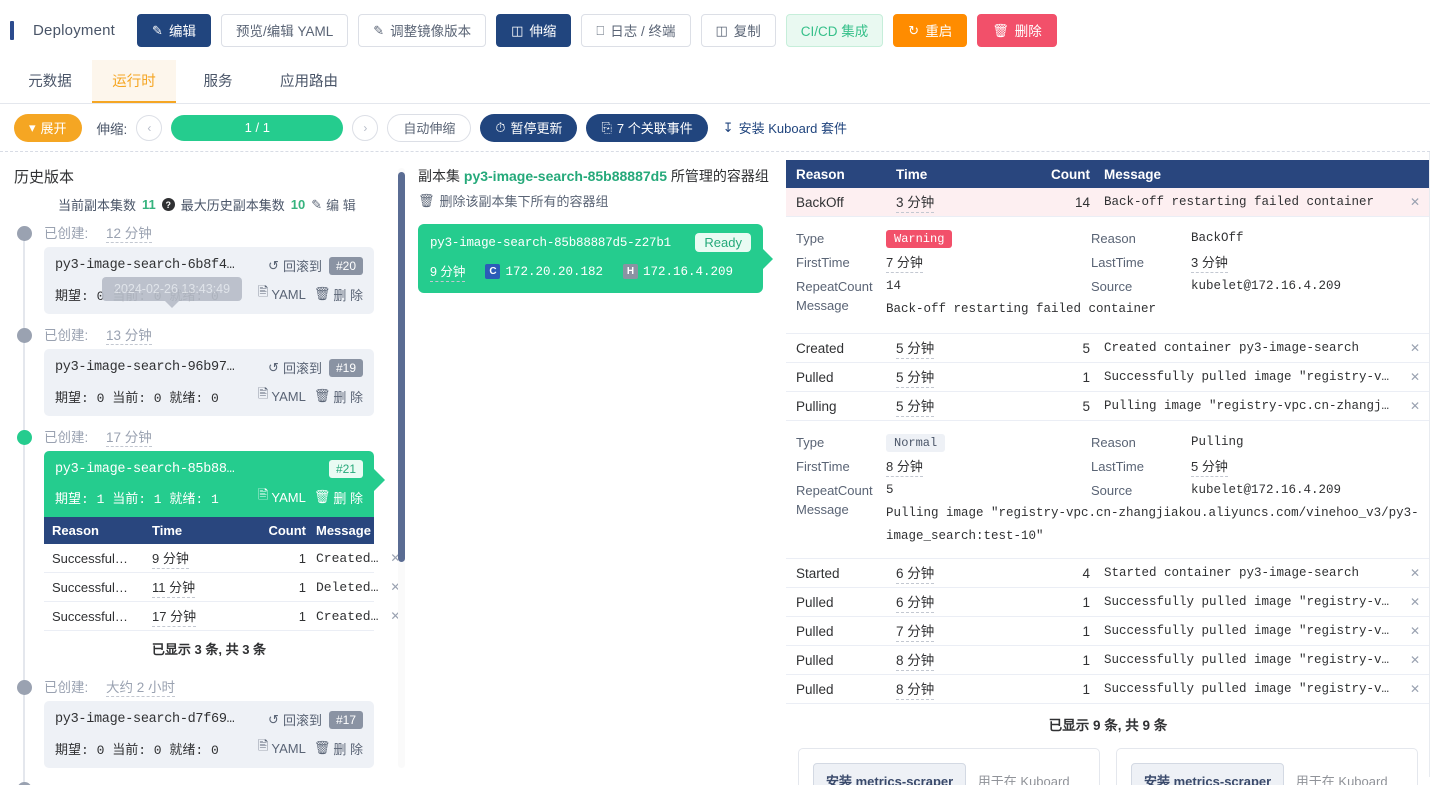 The width and height of the screenshot is (1430, 785). What do you see at coordinates (1017, 30) in the screenshot?
I see `delete-button: 🗑 删除` at bounding box center [1017, 30].